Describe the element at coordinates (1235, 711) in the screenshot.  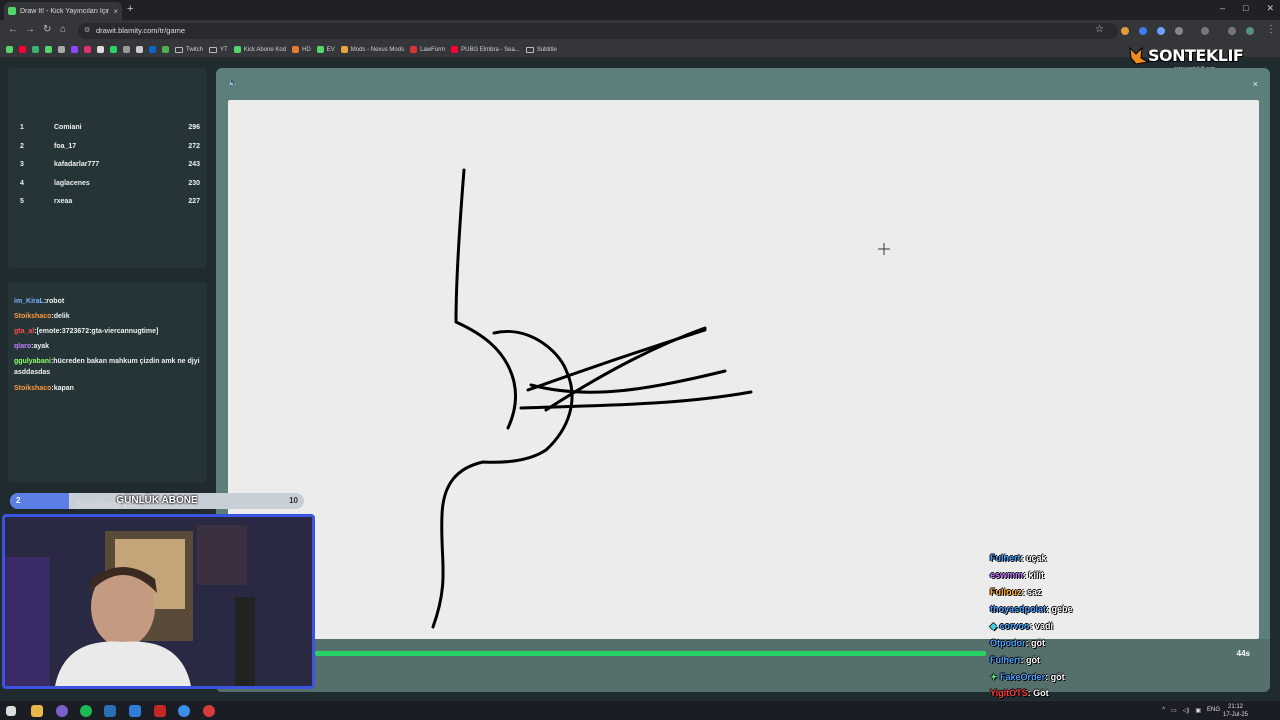
I see `clock: 21:12 17-Jul-25` at that location.